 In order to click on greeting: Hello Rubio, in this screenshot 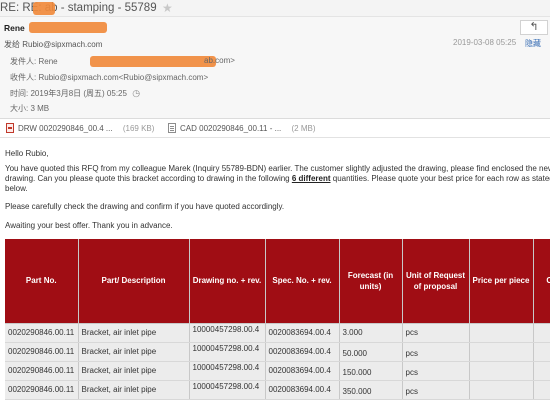, I will do `click(27, 153)`.